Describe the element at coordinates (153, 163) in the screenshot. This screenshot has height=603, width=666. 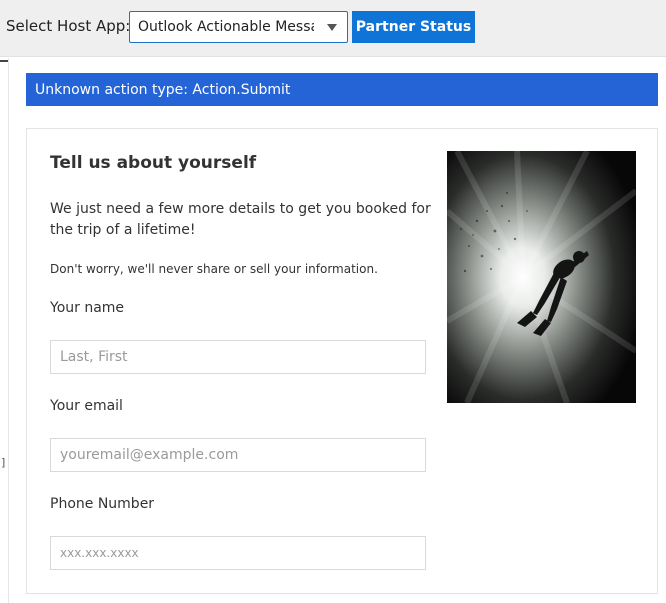
I see `card-title: Tell us about yourself` at that location.